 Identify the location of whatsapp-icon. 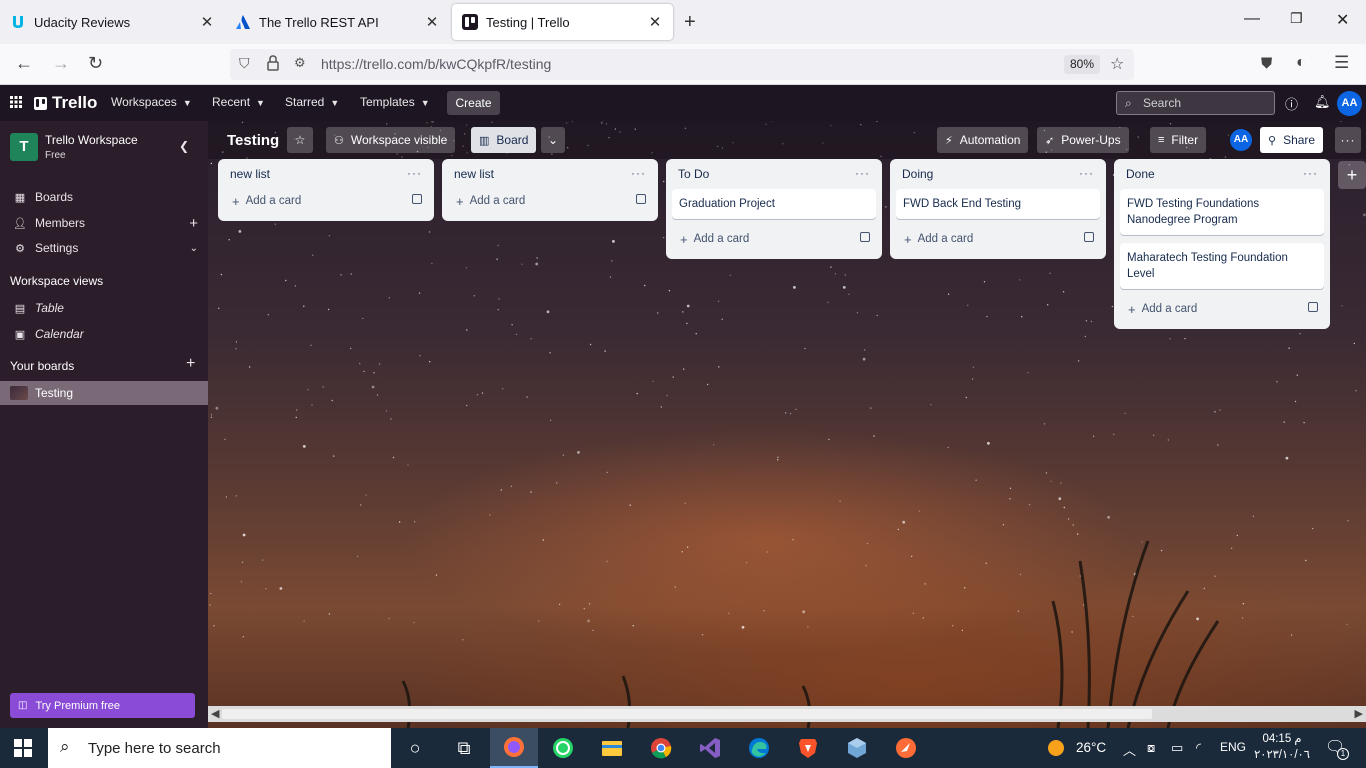
(563, 748).